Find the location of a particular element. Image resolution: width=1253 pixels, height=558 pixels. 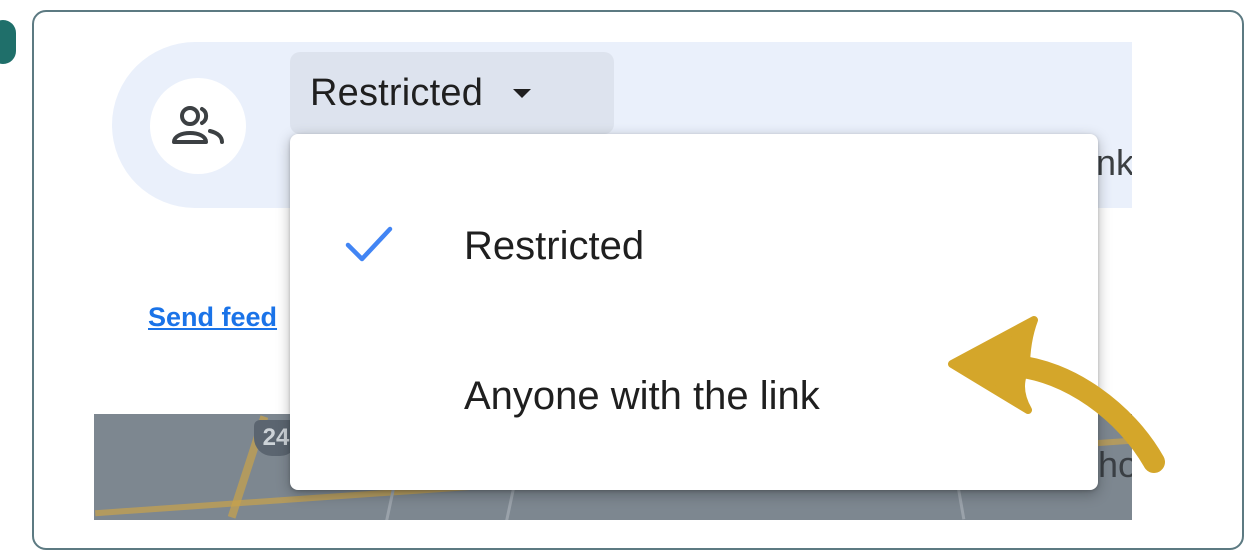

general-access-dropdown: Restricted is located at coordinates (452, 93).